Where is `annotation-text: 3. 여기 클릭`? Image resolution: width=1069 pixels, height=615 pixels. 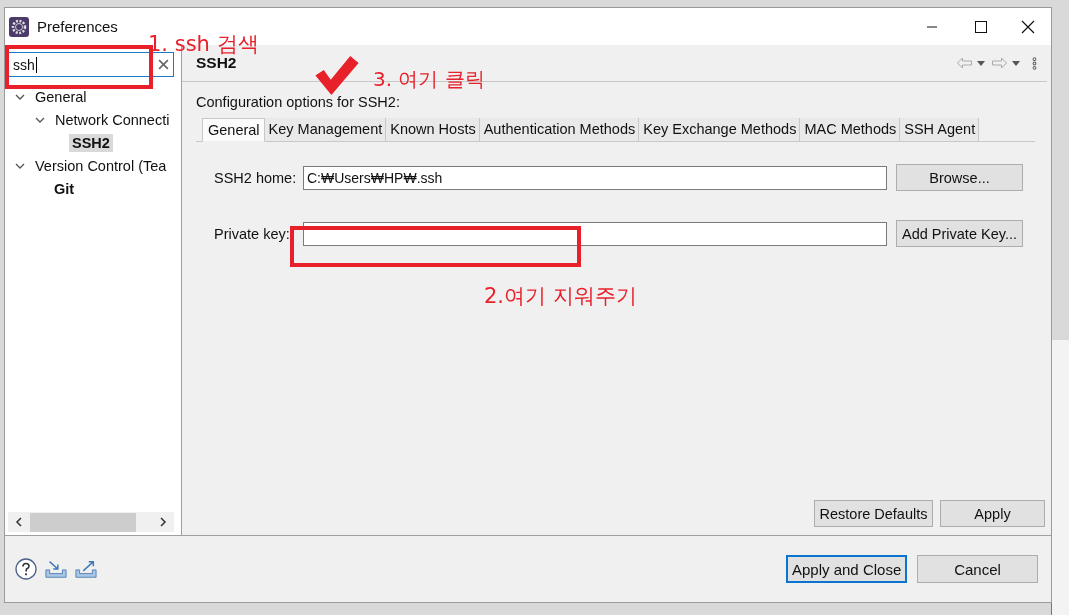
annotation-text: 3. 여기 클릭 is located at coordinates (429, 79).